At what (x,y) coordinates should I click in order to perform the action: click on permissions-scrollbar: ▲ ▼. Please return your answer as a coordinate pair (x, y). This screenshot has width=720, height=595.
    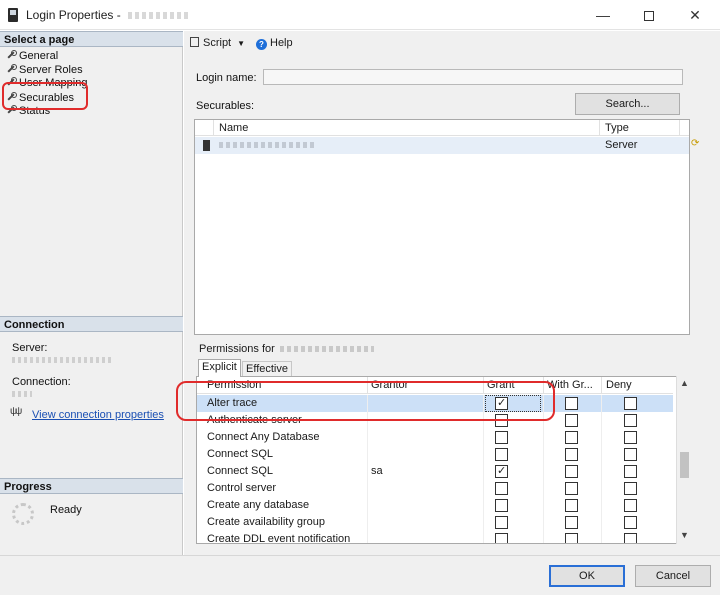
    Looking at the image, I should click on (684, 460).